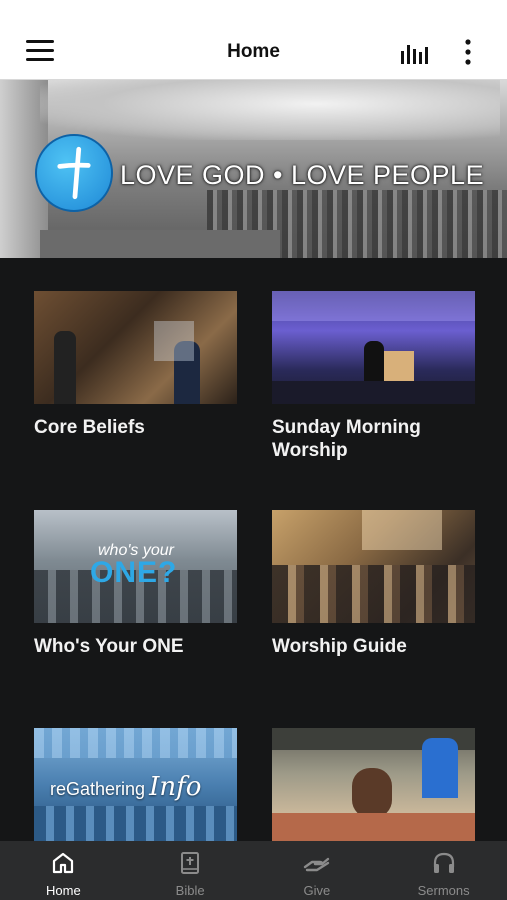  What do you see at coordinates (74, 173) in the screenshot?
I see `cross-logo-icon` at bounding box center [74, 173].